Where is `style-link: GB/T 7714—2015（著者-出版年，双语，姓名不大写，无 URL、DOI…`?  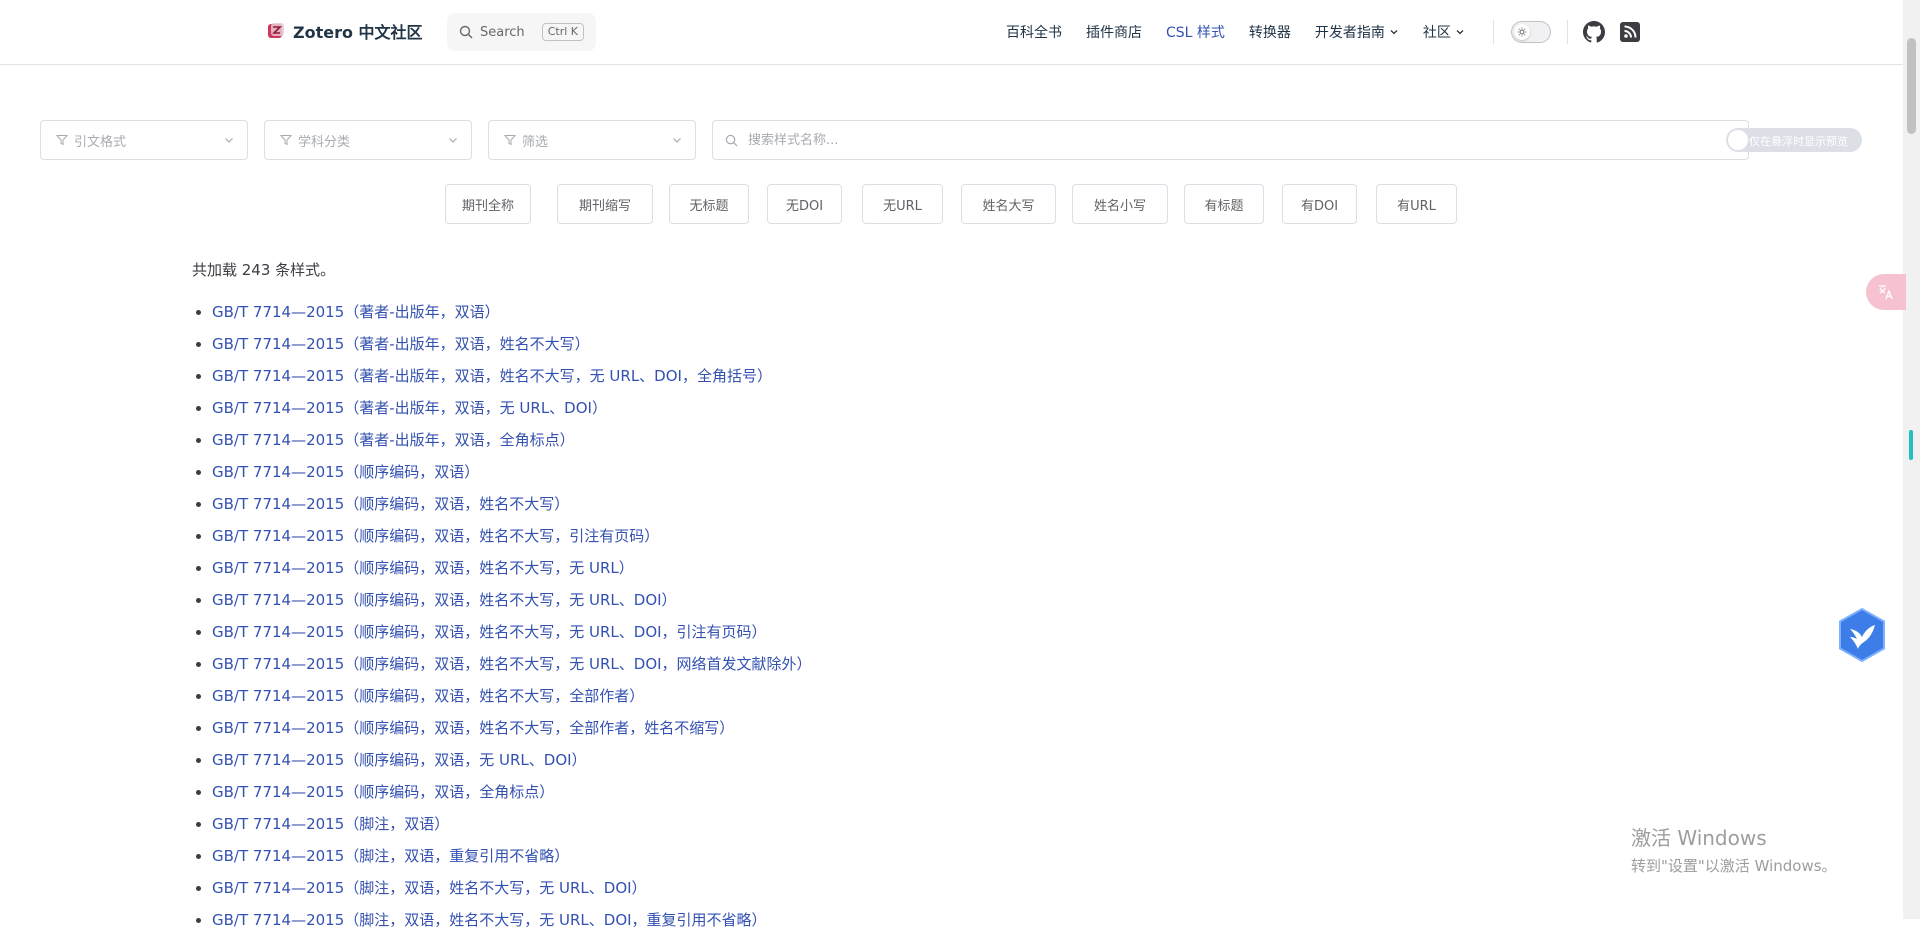
style-link: GB/T 7714—2015（著者-出版年，双语，姓名不大写，无 URL、DOI… is located at coordinates (492, 376).